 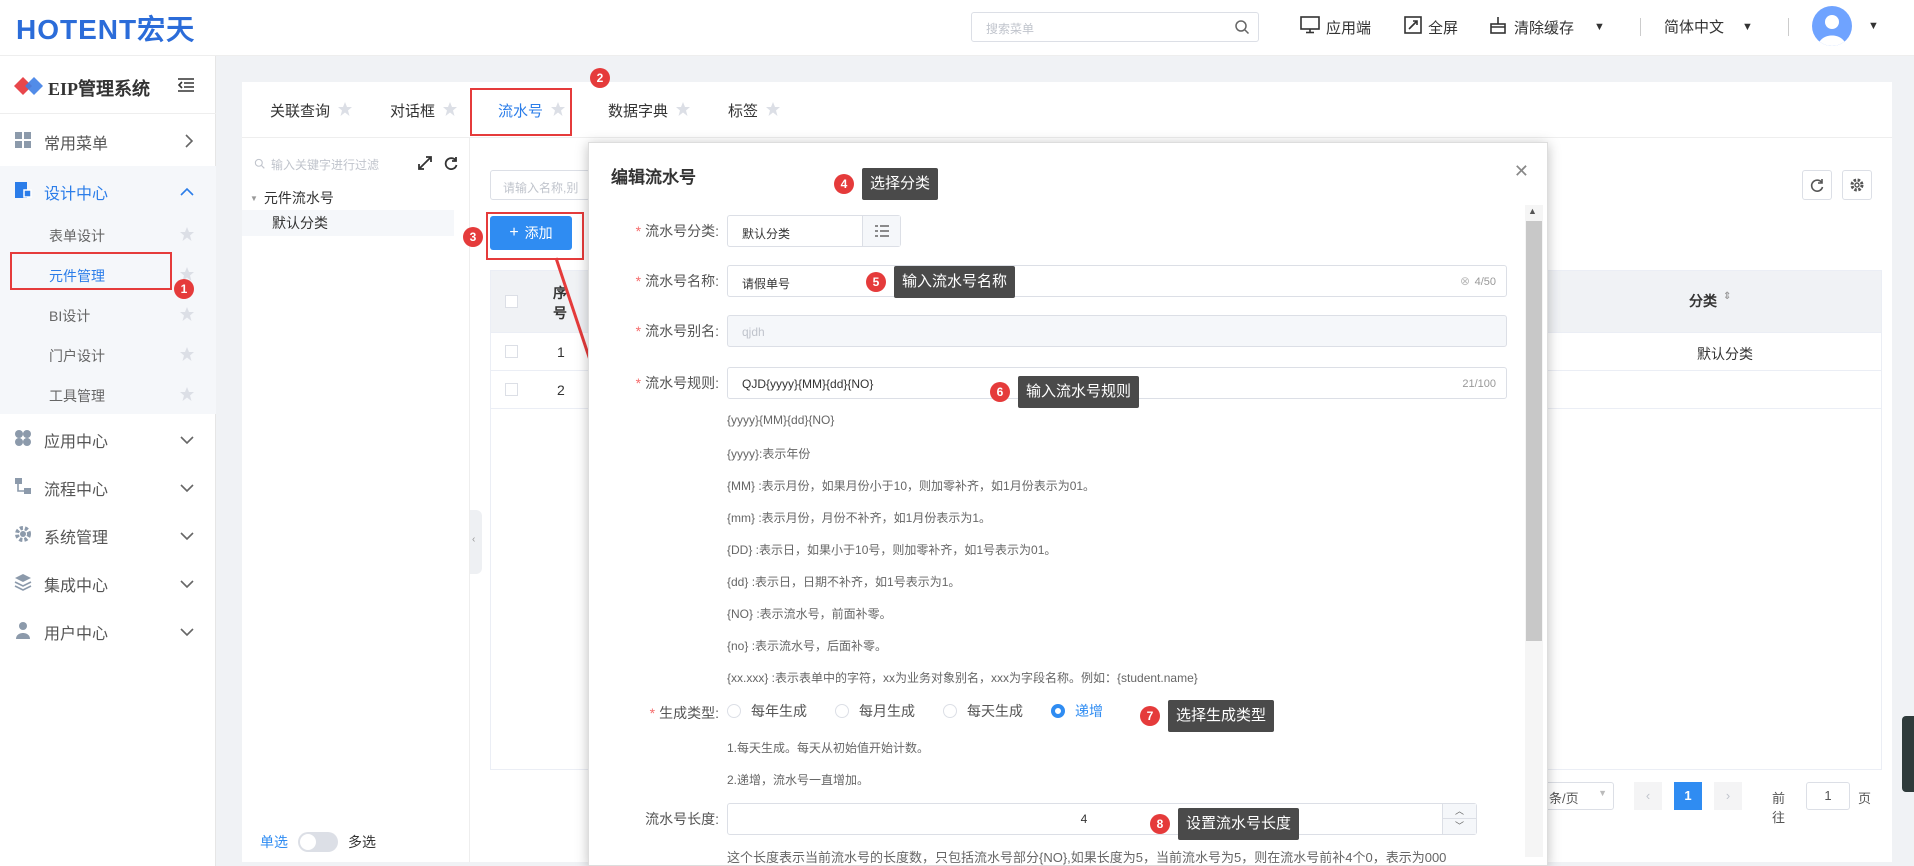 I want to click on sub-item-form-design: 表单设计, so click(x=108, y=234).